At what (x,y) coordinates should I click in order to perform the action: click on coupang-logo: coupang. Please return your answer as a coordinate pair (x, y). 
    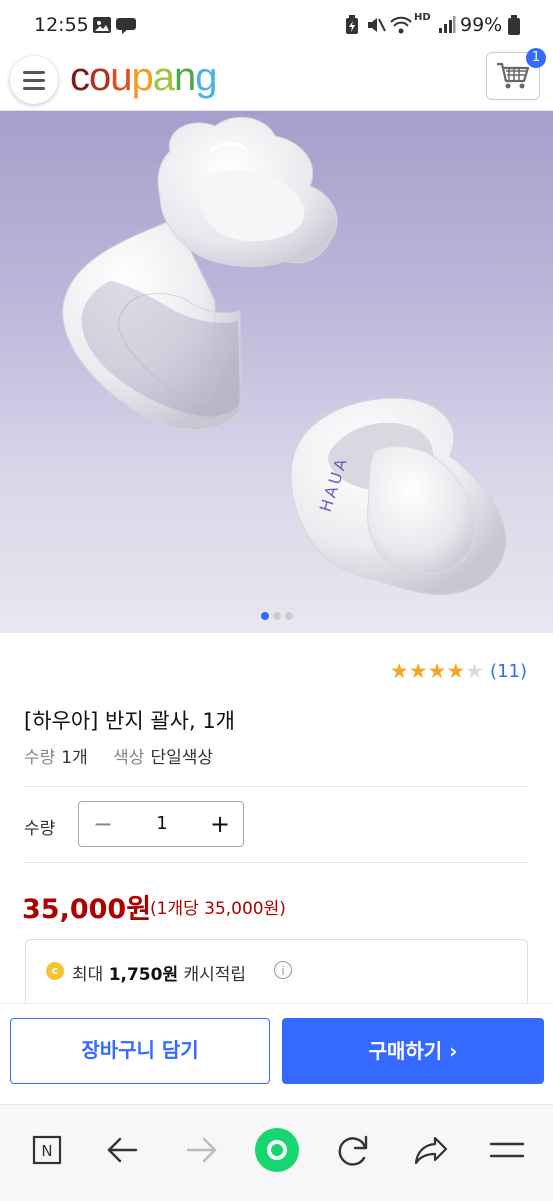
    Looking at the image, I should click on (144, 77).